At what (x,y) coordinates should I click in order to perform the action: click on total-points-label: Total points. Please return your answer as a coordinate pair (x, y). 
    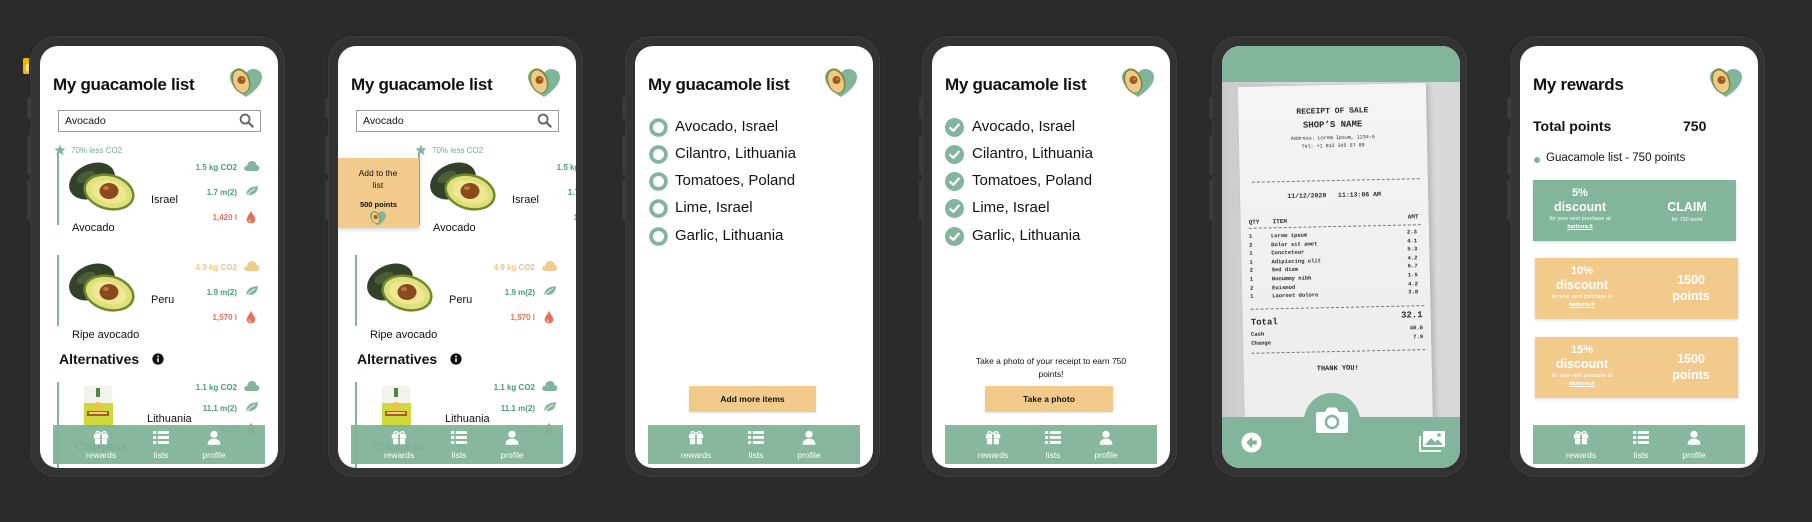
    Looking at the image, I should click on (1572, 126).